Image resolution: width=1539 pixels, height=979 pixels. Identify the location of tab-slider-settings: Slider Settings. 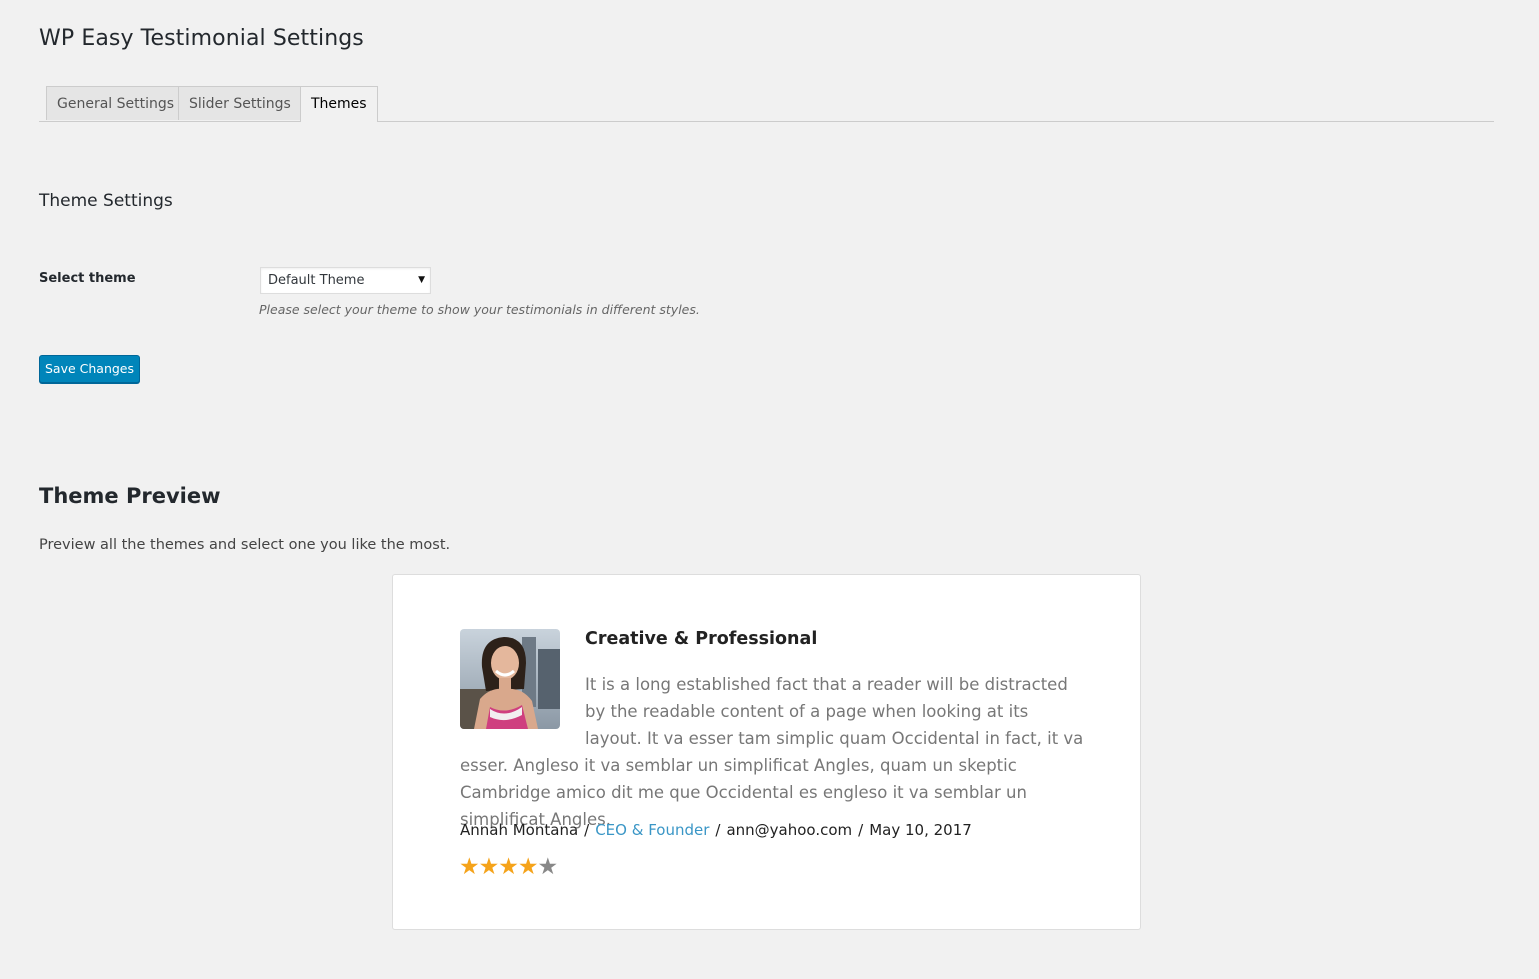
(240, 103).